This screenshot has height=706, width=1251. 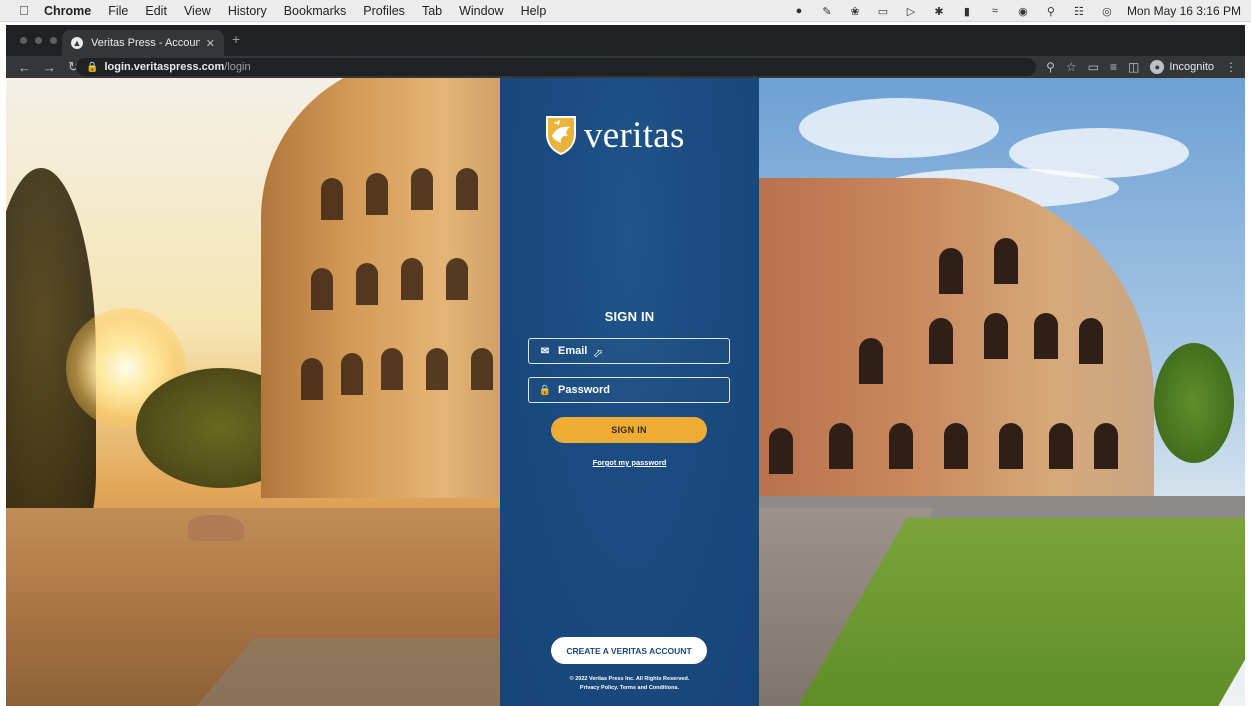 What do you see at coordinates (649, 688) in the screenshot?
I see `terms-link: Terms and Conditions.` at bounding box center [649, 688].